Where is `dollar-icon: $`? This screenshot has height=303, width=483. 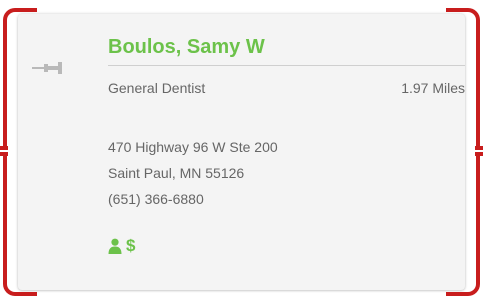
dollar-icon: $ is located at coordinates (131, 245).